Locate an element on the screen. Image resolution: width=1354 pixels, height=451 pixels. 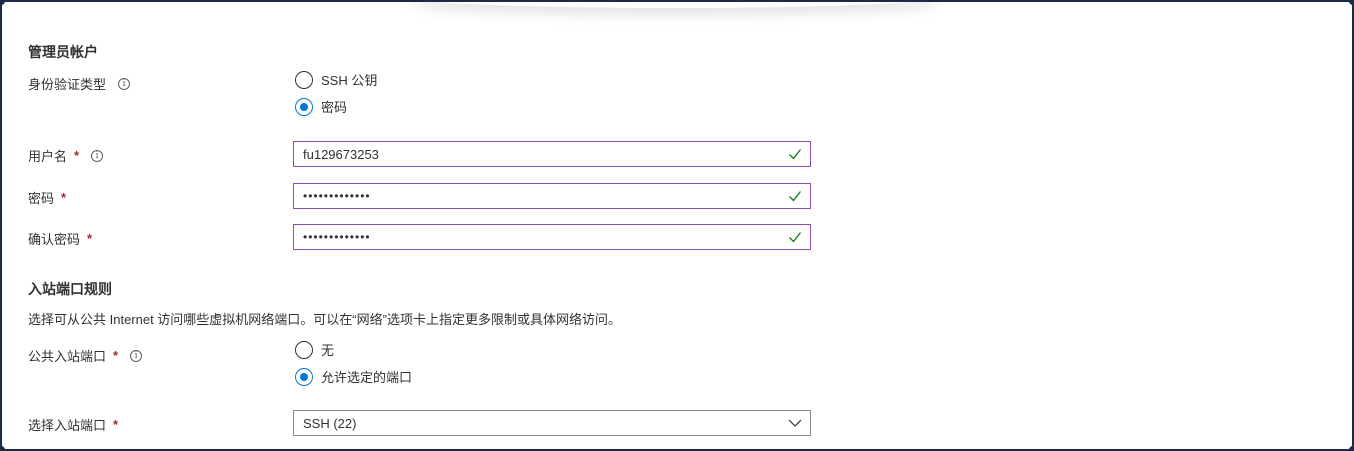
radio-password: 密码 is located at coordinates (321, 106).